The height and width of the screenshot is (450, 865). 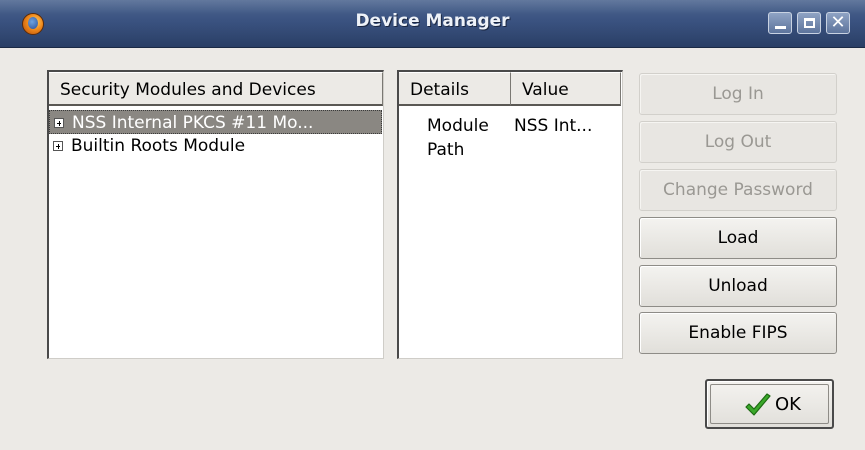 I want to click on modules-tree-header: Security Modules and Devices, so click(x=216, y=89).